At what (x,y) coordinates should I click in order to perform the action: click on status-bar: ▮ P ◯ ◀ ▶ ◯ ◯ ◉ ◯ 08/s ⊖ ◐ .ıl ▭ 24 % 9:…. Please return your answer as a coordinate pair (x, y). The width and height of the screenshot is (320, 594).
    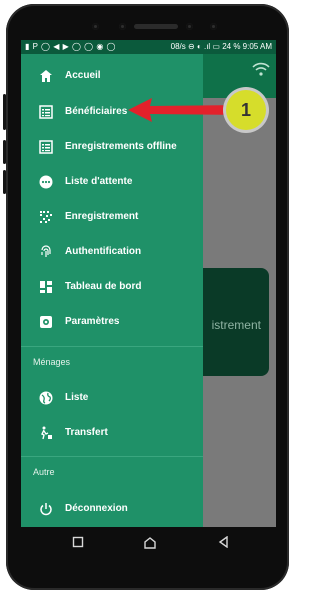
    Looking at the image, I should click on (148, 47).